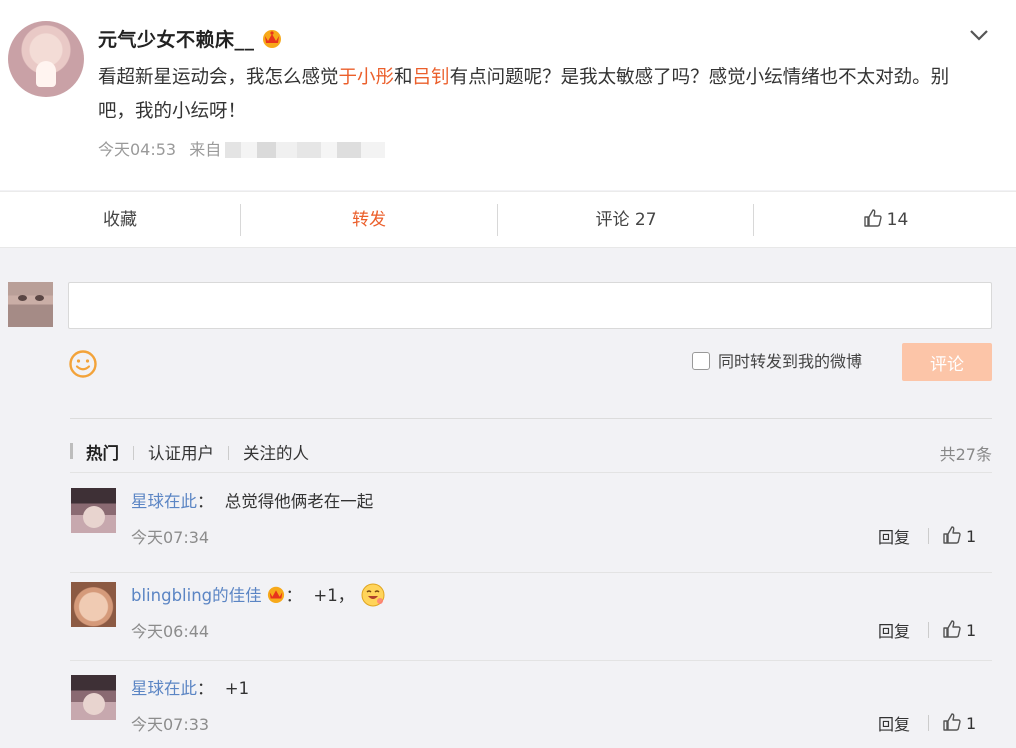 The height and width of the screenshot is (748, 1016). I want to click on comment-line: 星球在此： 总觉得他俩老在一起, so click(252, 500).